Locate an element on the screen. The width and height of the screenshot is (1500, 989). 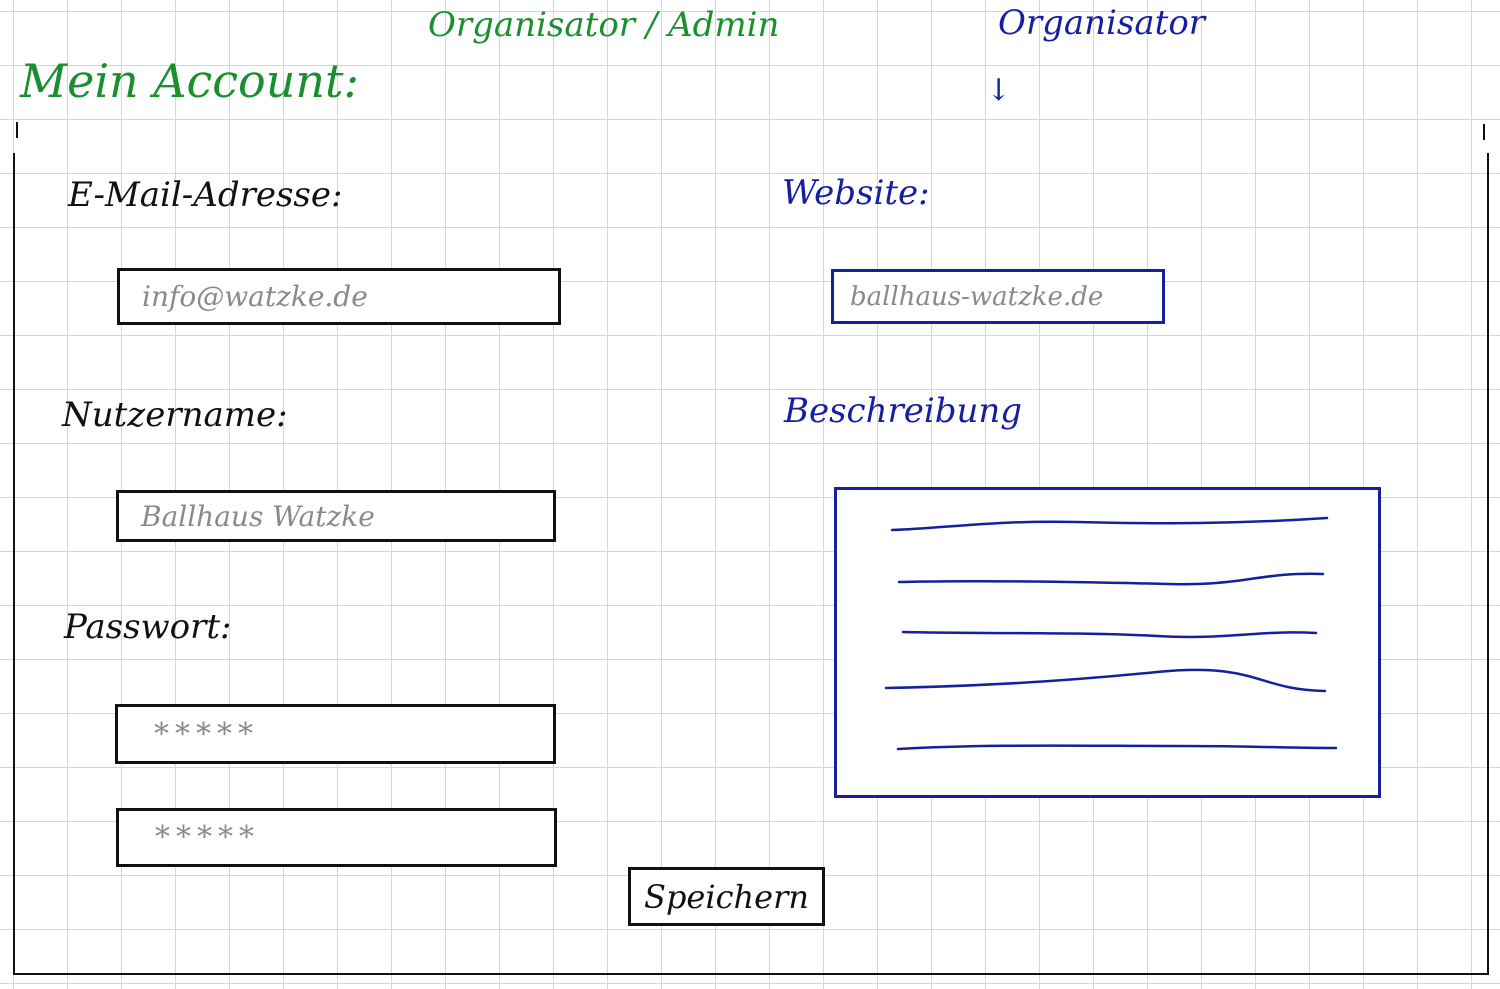
description-placeholder-lines is located at coordinates (1111, 633).